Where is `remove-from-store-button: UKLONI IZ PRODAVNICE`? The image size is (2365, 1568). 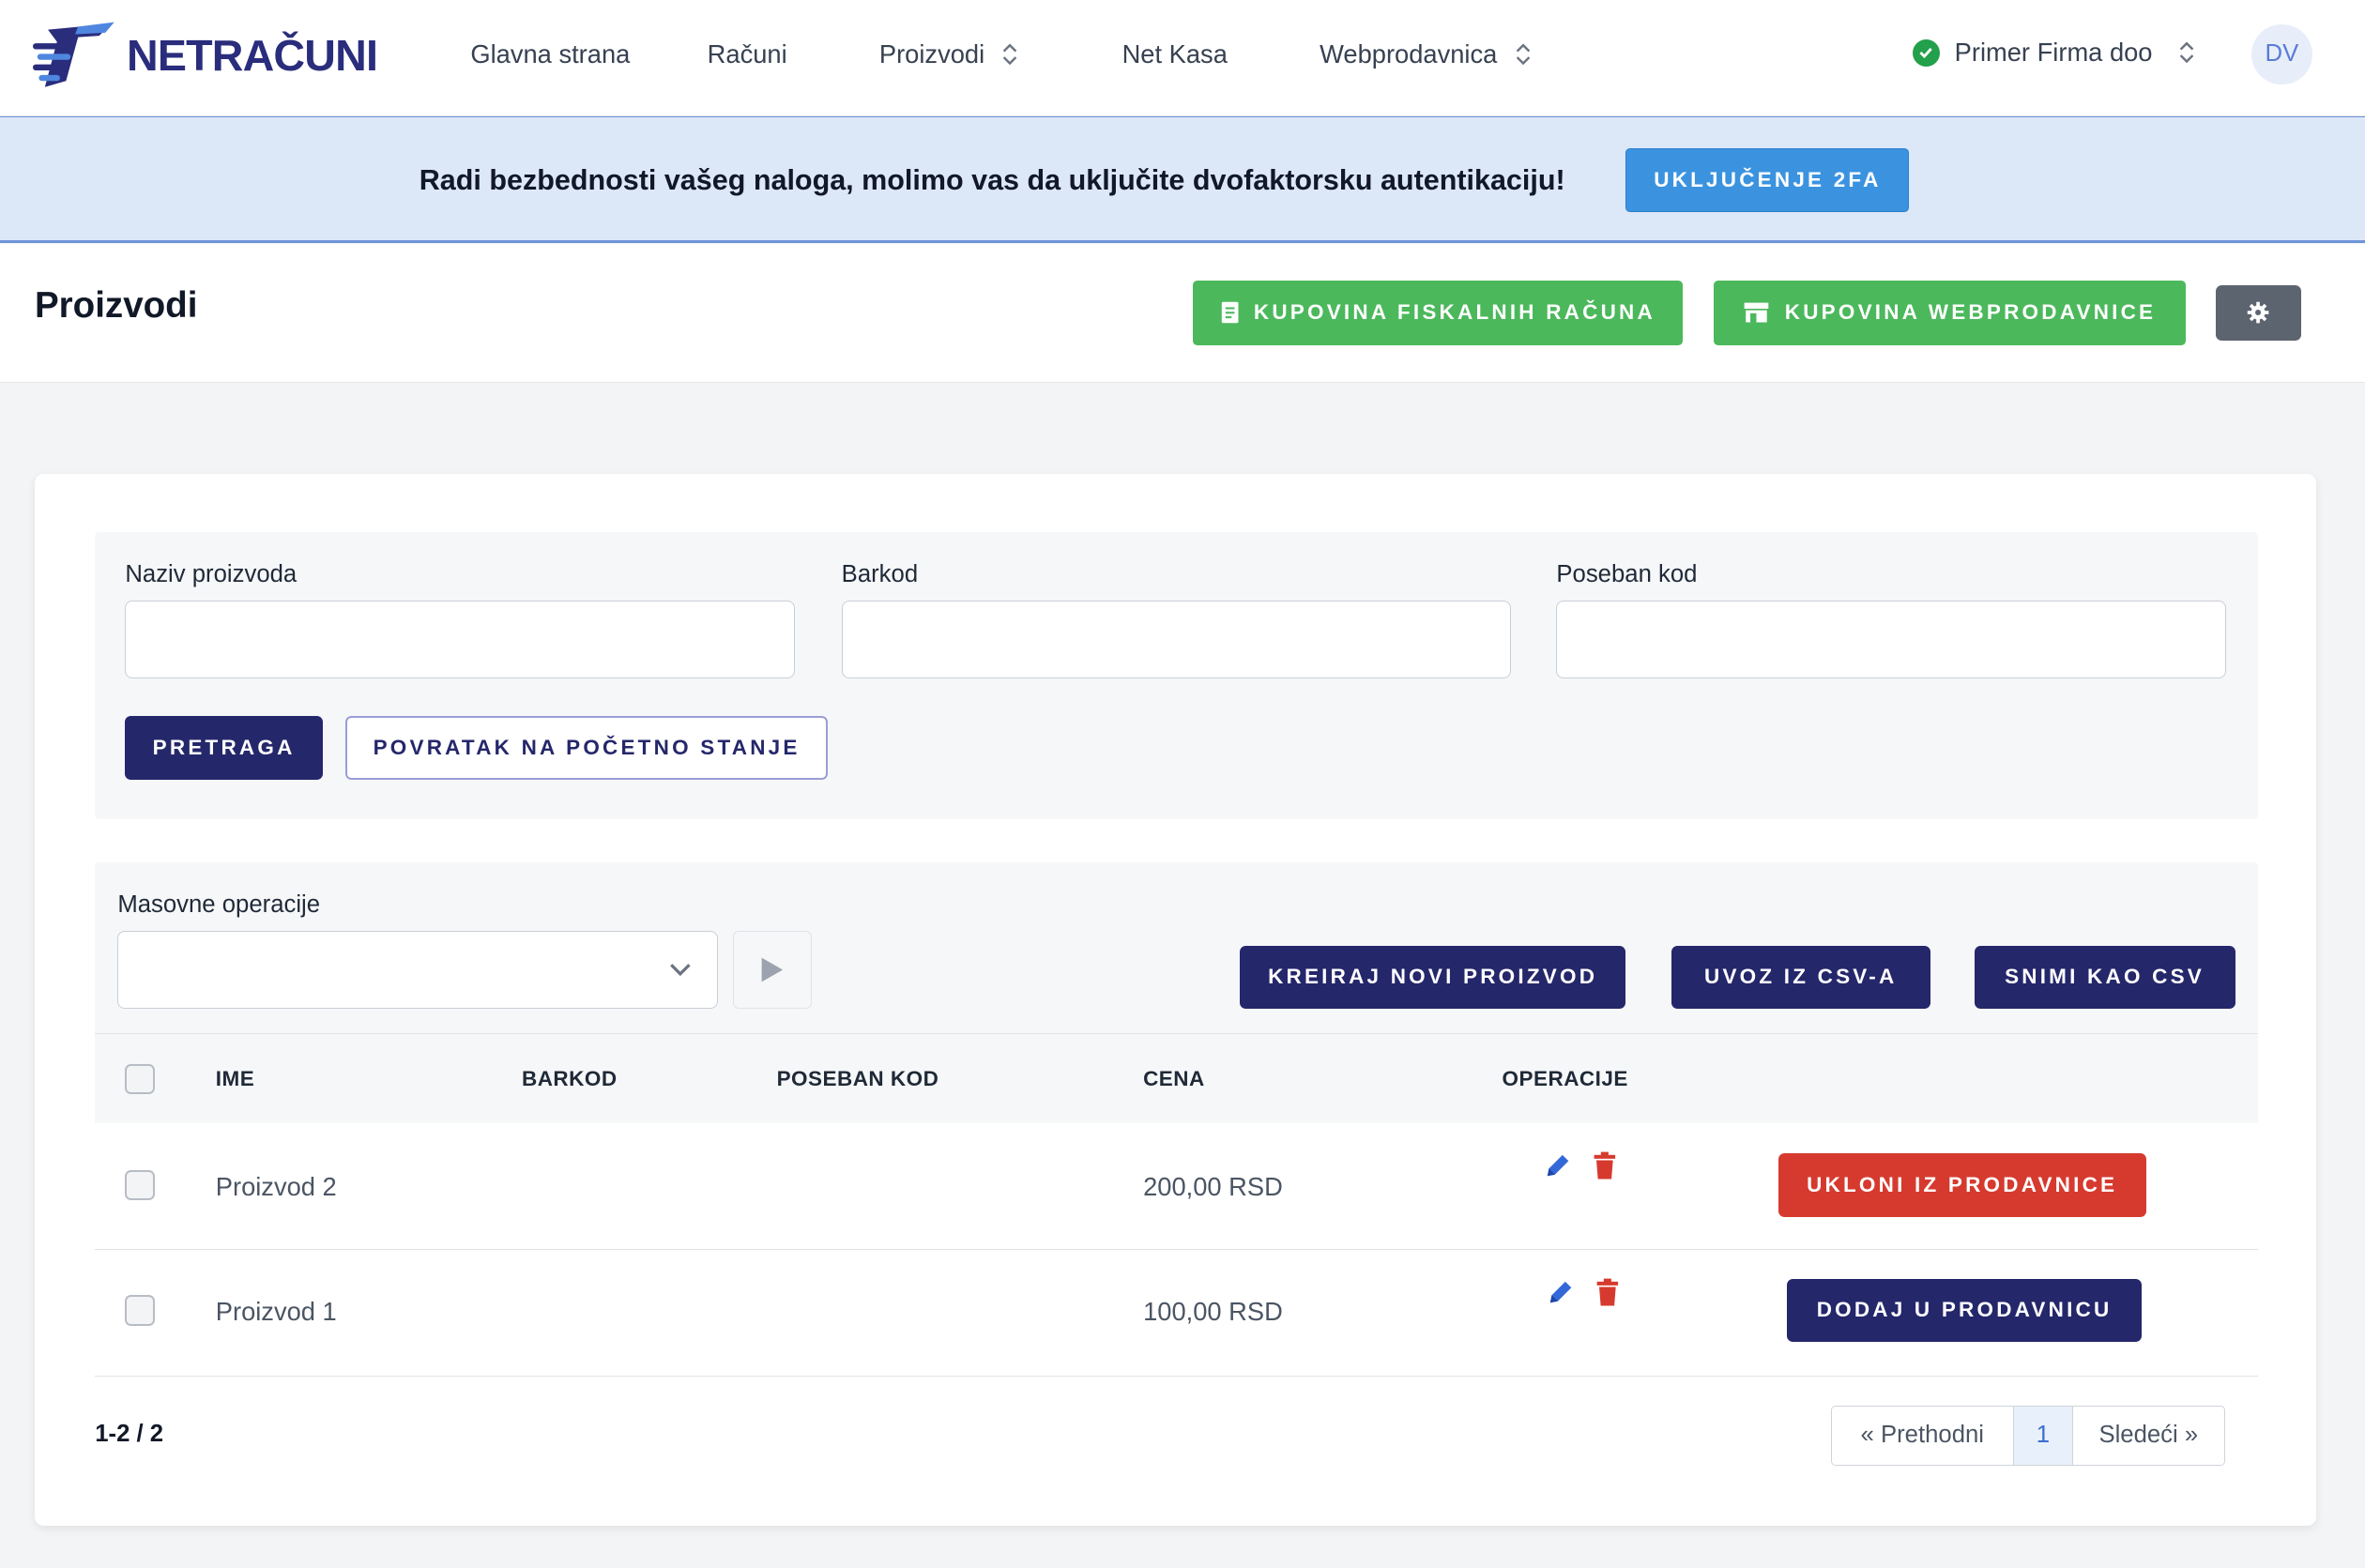 remove-from-store-button: UKLONI IZ PRODAVNICE is located at coordinates (1962, 1185).